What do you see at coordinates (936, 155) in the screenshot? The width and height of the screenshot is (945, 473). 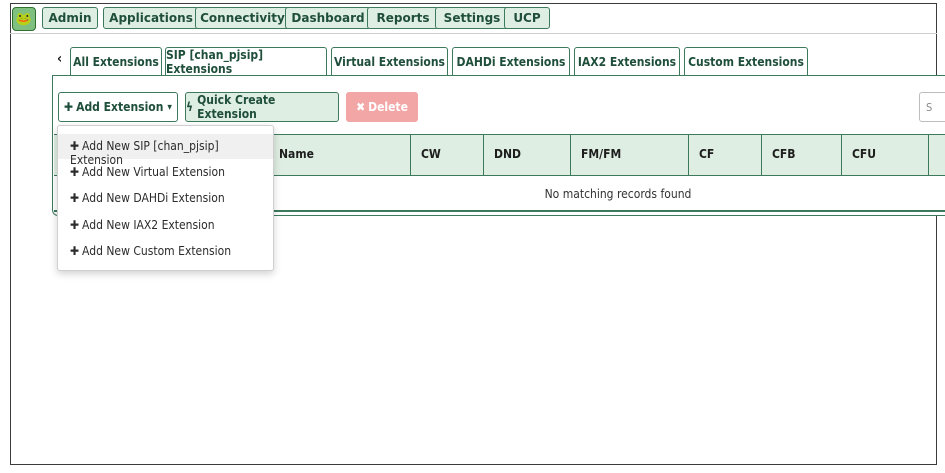 I see `column-edge` at bounding box center [936, 155].